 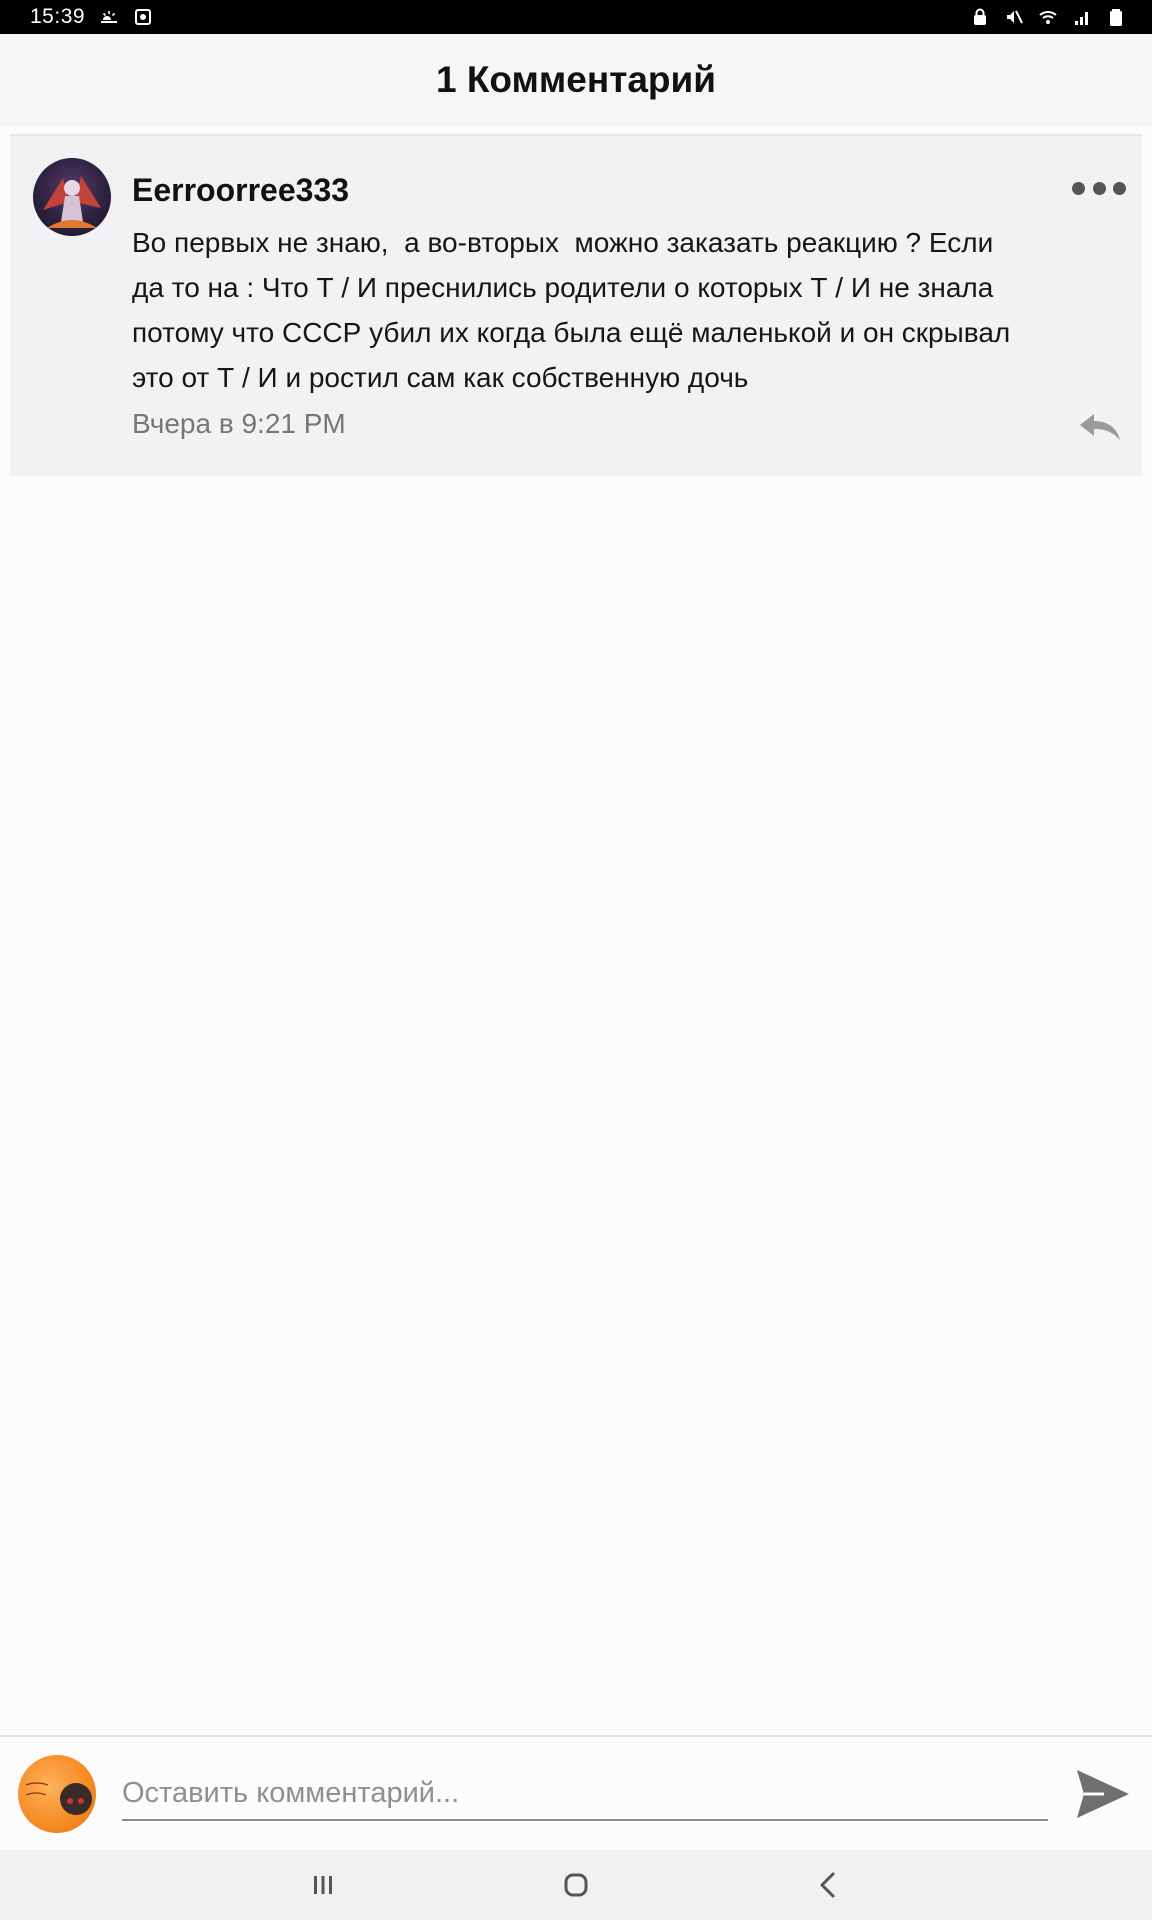 What do you see at coordinates (72, 202) in the screenshot?
I see `author-avatar-art` at bounding box center [72, 202].